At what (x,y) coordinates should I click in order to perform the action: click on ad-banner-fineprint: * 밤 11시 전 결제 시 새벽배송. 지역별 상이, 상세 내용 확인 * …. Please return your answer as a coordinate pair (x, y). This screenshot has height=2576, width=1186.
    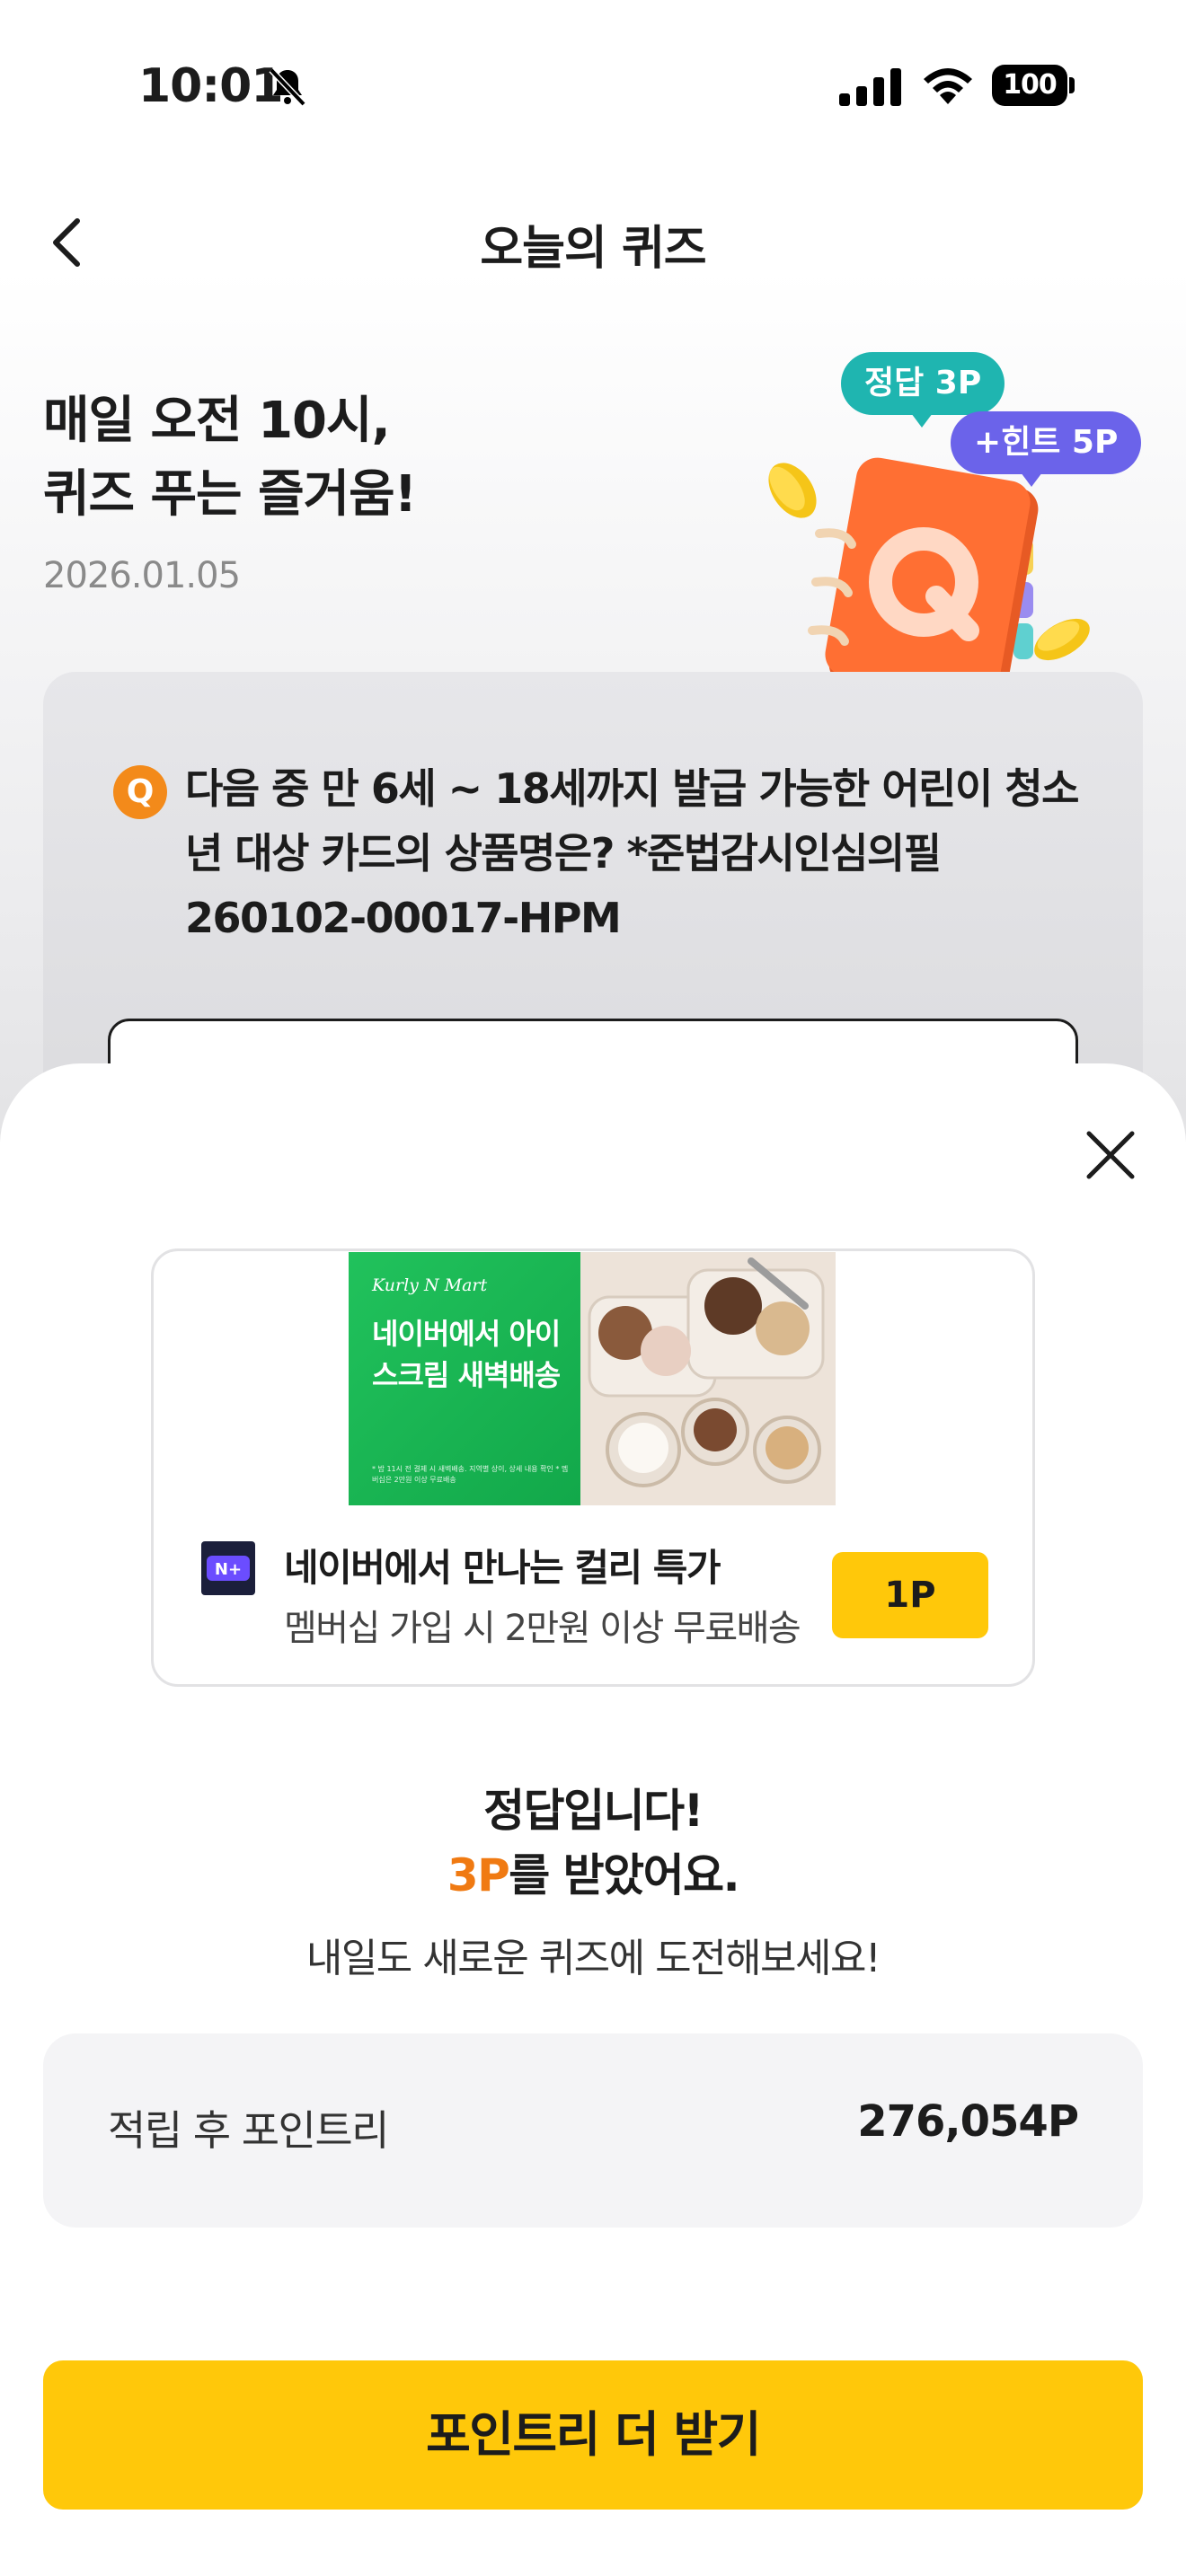
    Looking at the image, I should click on (470, 1474).